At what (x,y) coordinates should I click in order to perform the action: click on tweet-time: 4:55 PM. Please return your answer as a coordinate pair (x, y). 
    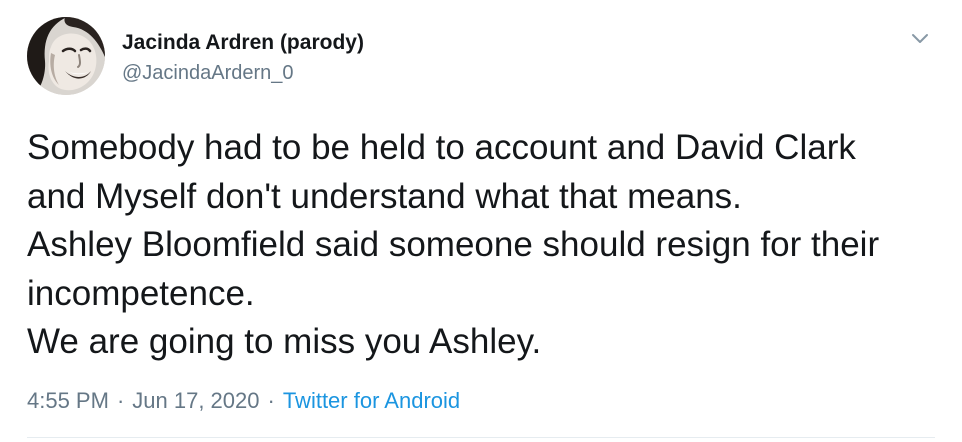
    Looking at the image, I should click on (68, 400).